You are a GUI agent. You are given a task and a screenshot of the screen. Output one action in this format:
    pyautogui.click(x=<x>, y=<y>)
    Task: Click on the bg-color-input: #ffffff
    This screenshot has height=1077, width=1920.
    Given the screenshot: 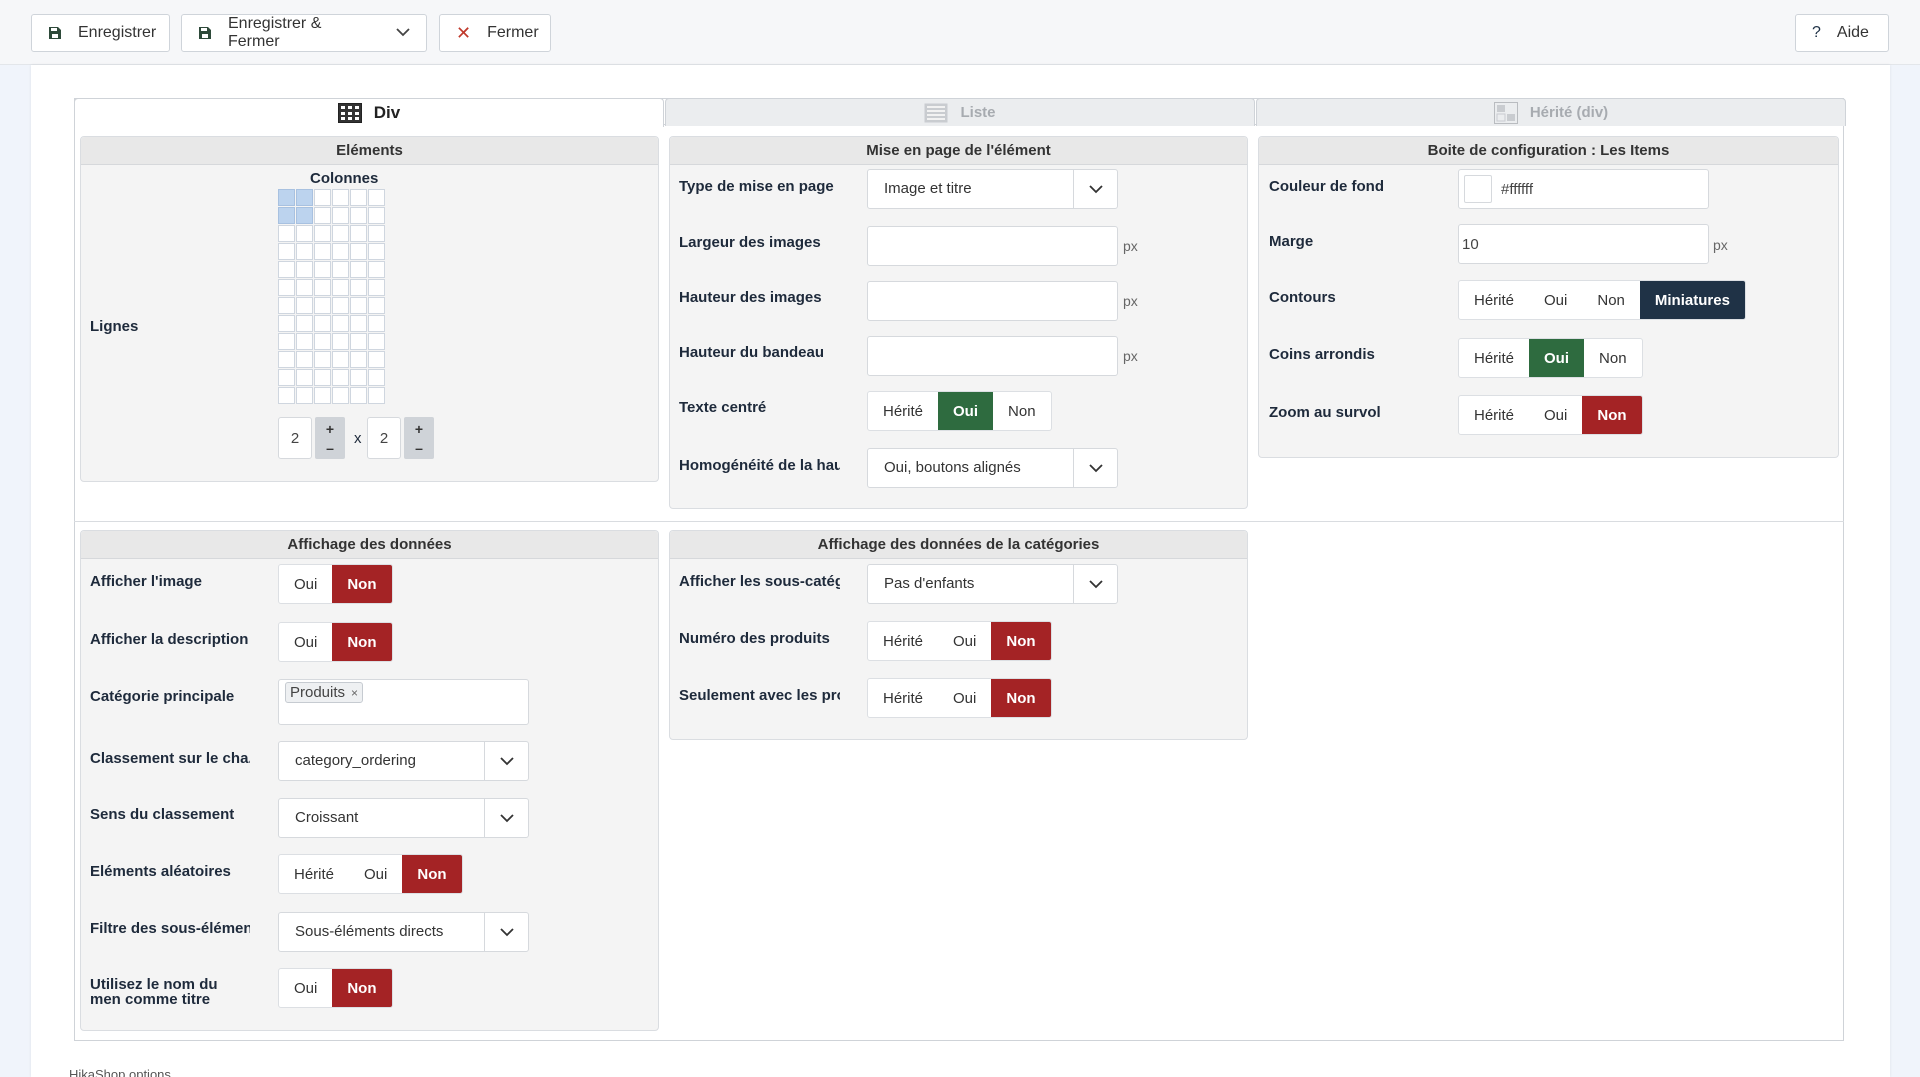 What is the action you would take?
    pyautogui.click(x=1583, y=189)
    